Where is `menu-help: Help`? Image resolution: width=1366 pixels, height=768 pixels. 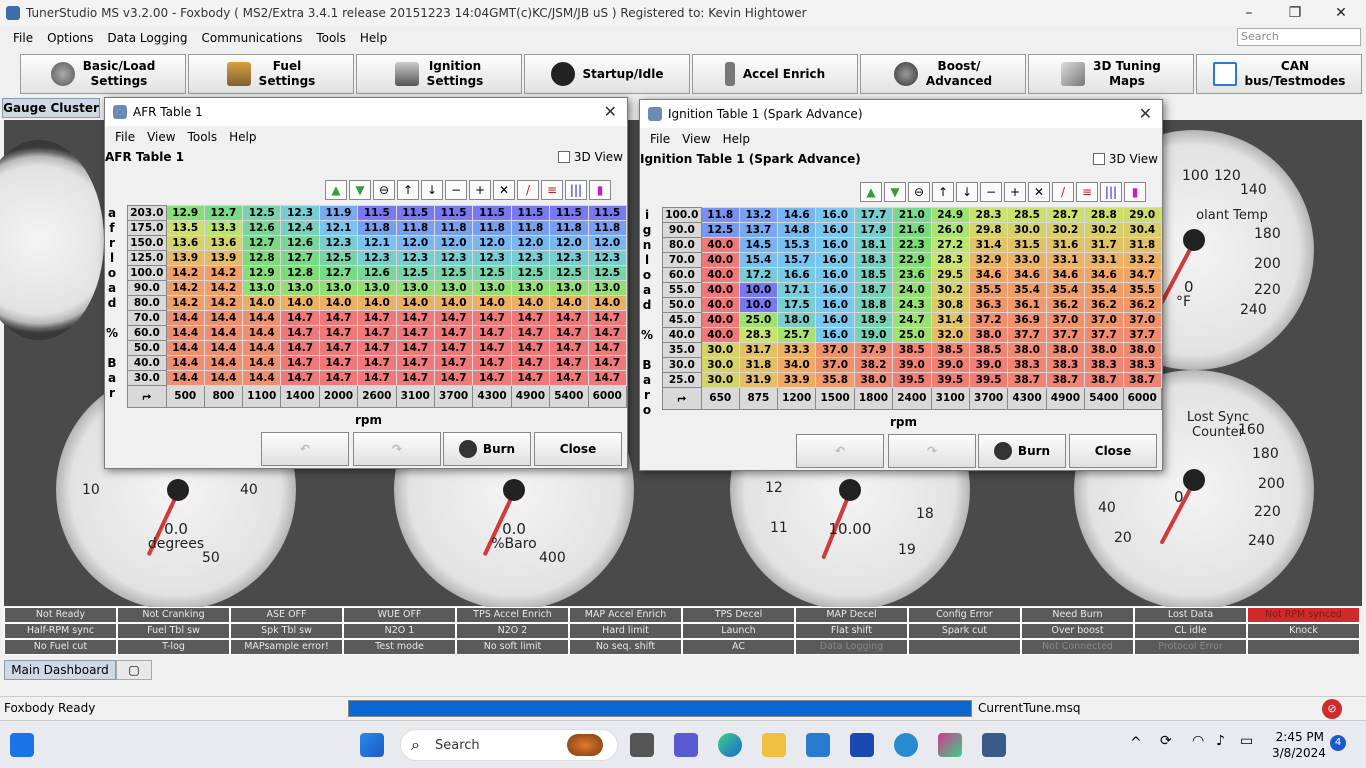 menu-help: Help is located at coordinates (373, 38).